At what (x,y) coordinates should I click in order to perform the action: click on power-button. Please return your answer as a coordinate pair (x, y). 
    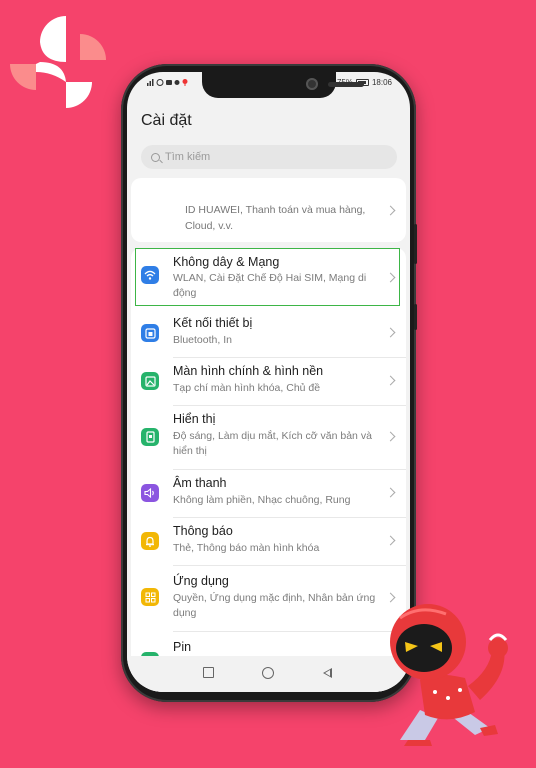
    Looking at the image, I should click on (415, 317).